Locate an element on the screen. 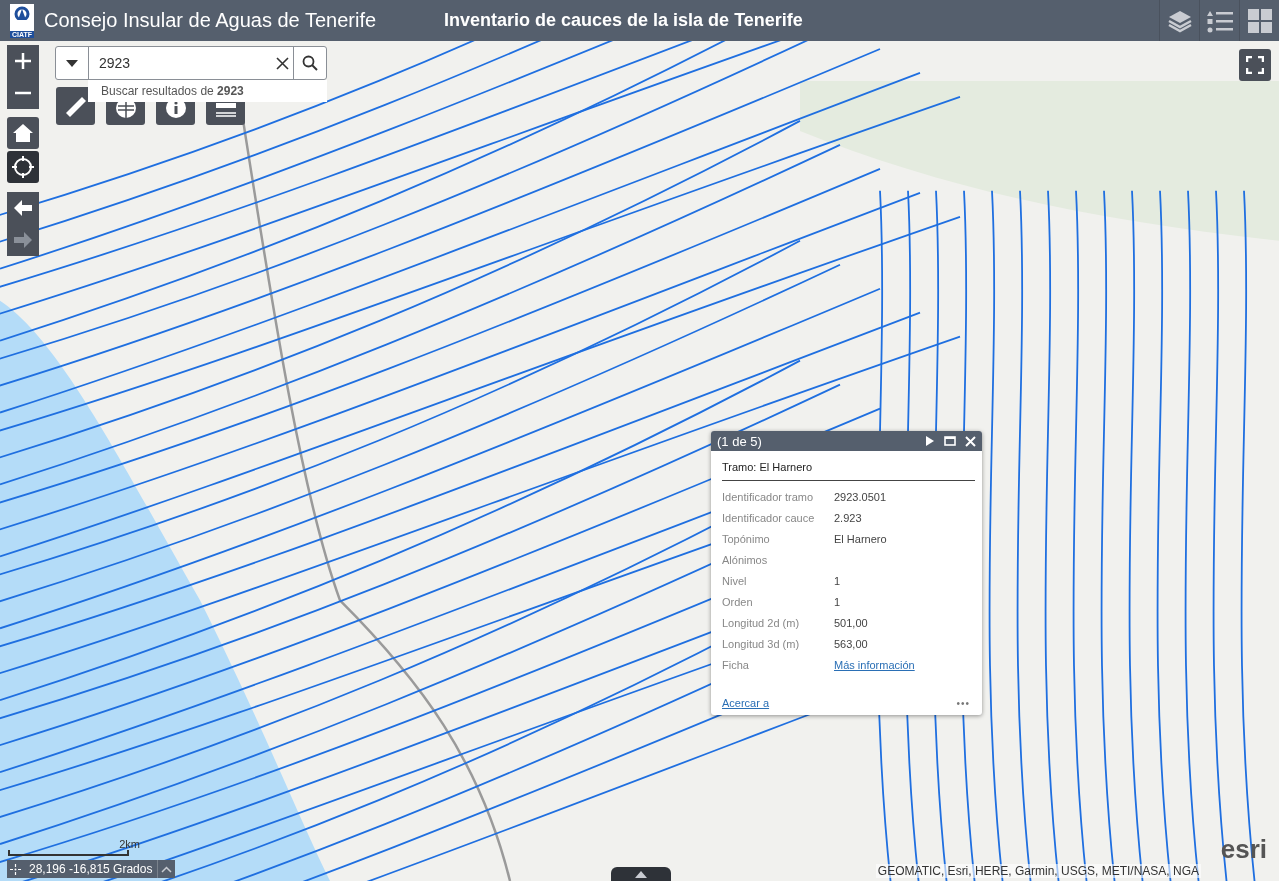 This screenshot has width=1279, height=881. more-options-button: ••• is located at coordinates (963, 703).